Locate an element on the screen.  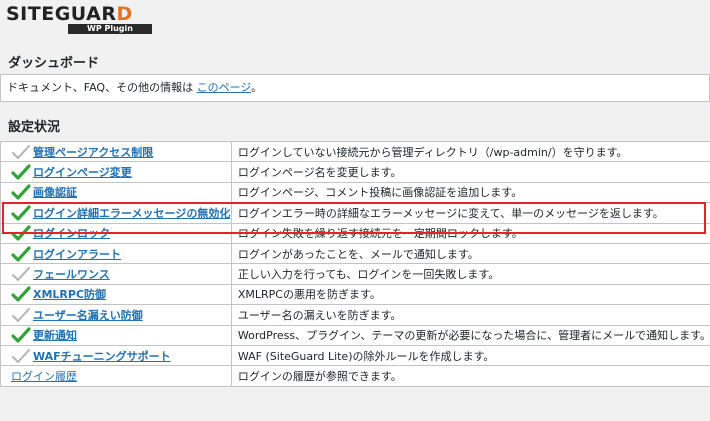
feature-description: ログインしていない接続元から管理ディレクトリ（/wp-admin/）を守ります。 is located at coordinates (470, 151).